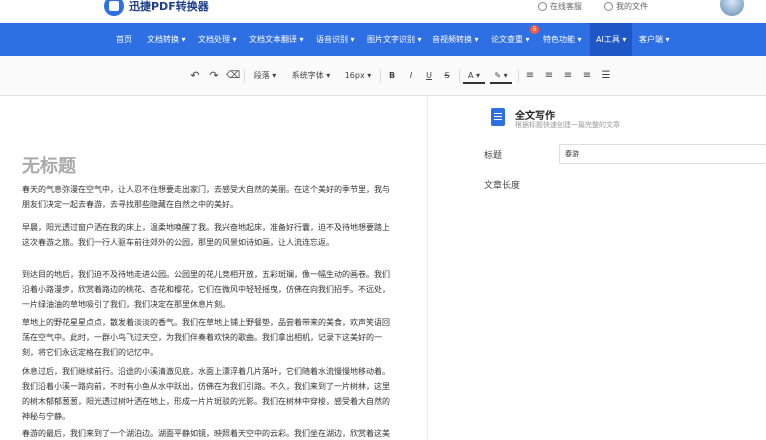 This screenshot has height=440, width=766. I want to click on align-right-icon: ≡, so click(568, 76).